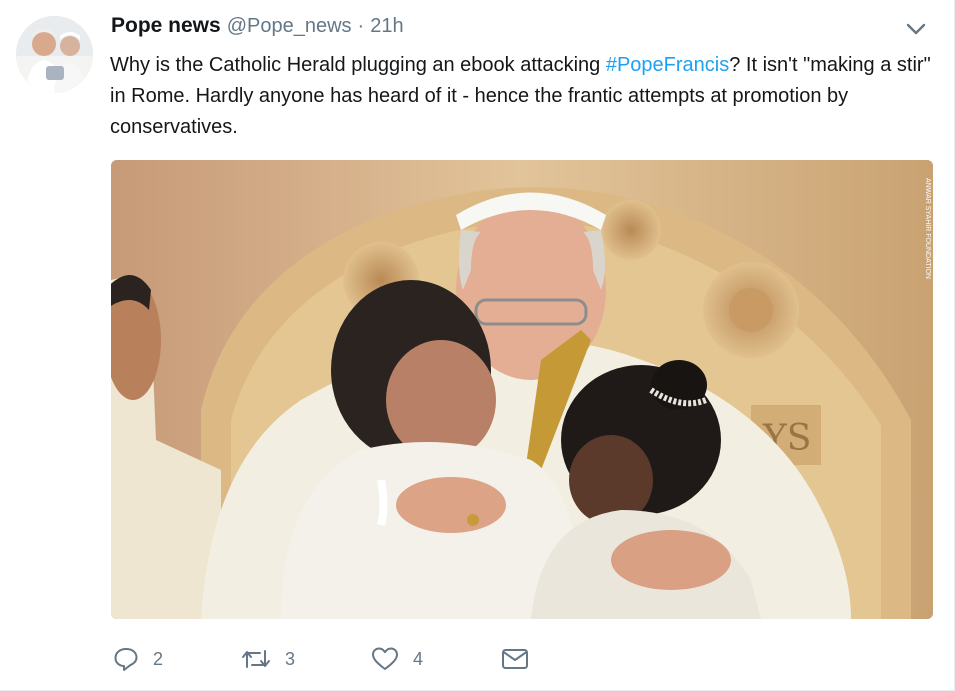 This screenshot has height=691, width=955. I want to click on reply-button: 2, so click(138, 659).